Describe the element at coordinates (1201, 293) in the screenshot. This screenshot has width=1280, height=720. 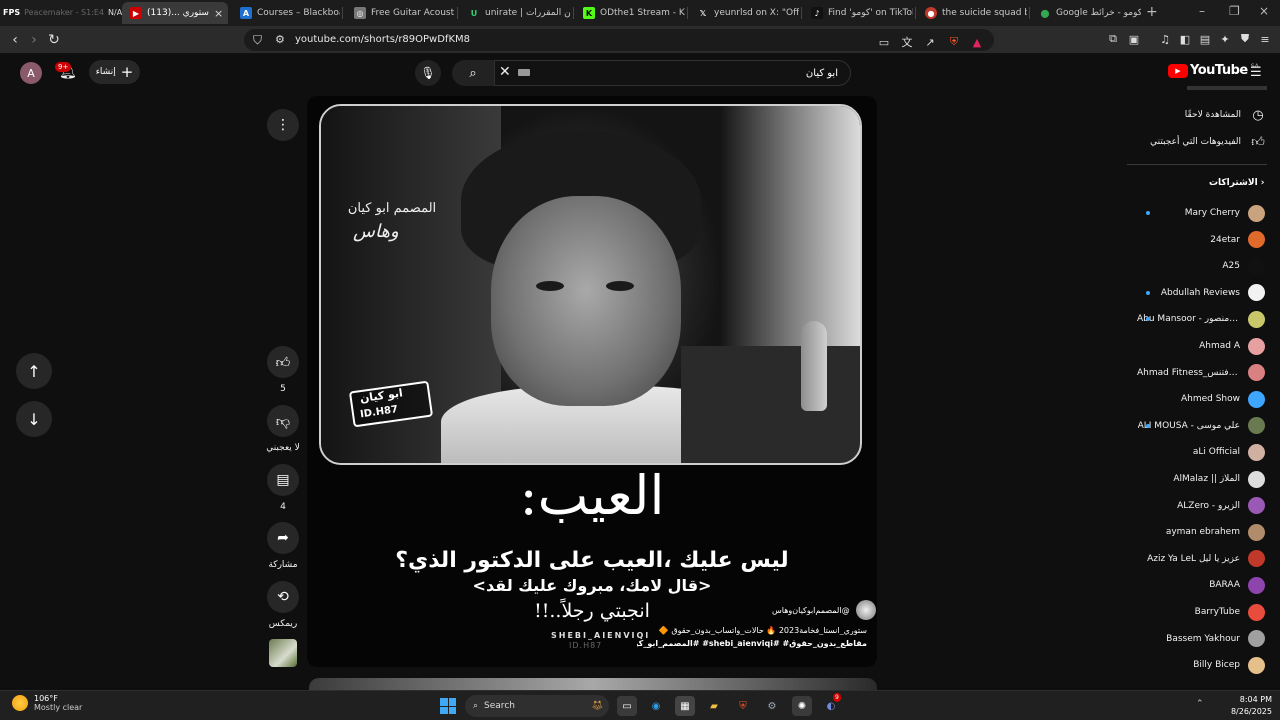
I see `subscription-item: Abdullah Reviews` at that location.